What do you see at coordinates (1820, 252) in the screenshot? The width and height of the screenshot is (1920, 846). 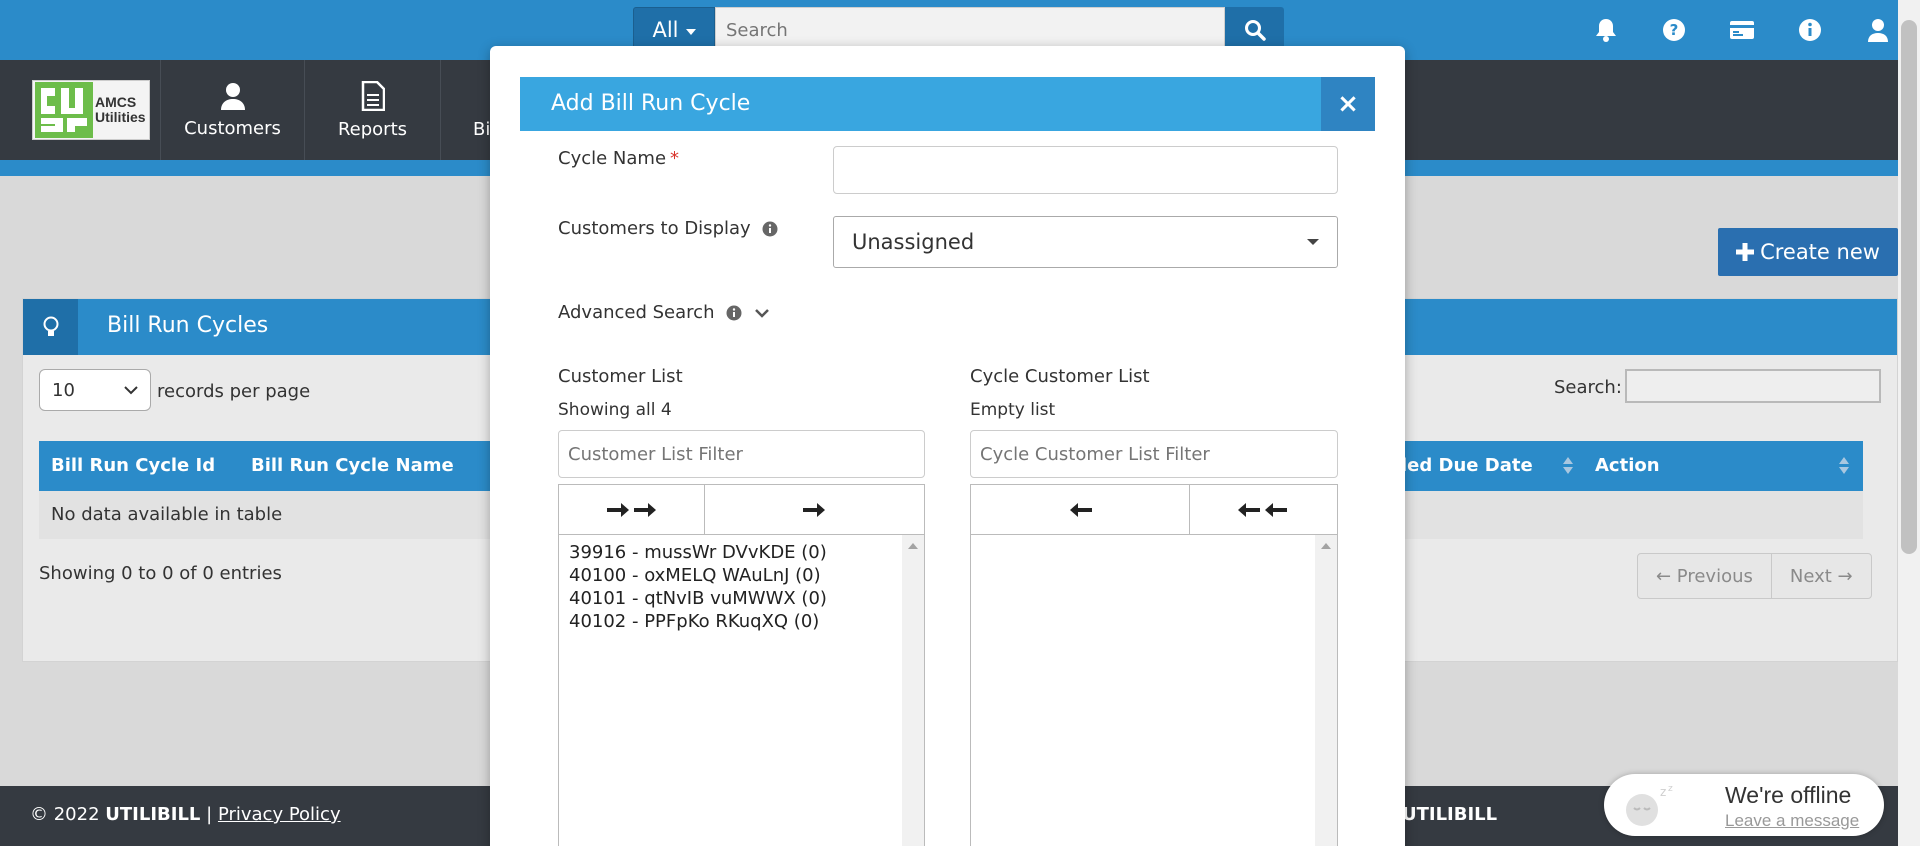 I see `create-new-label: Create new` at bounding box center [1820, 252].